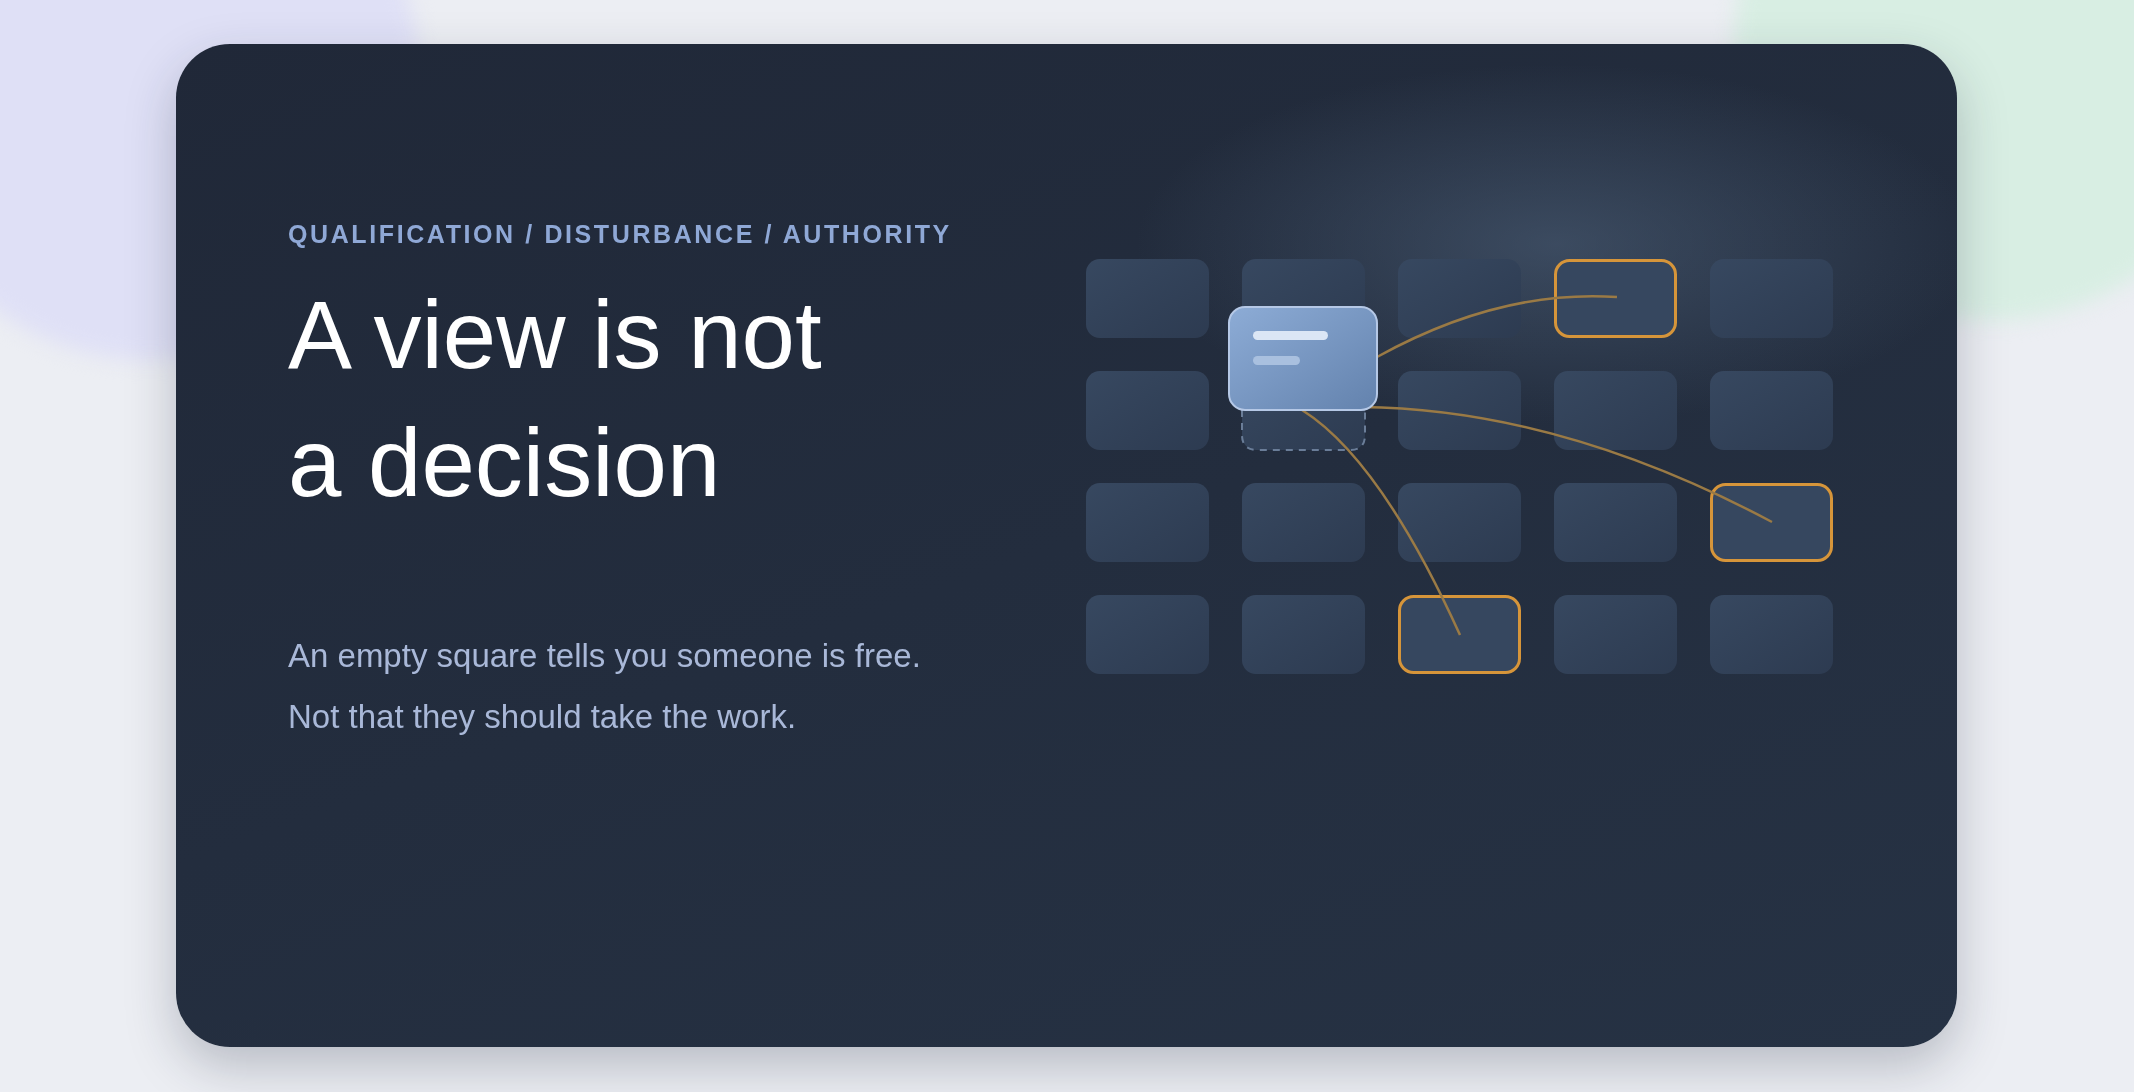 The height and width of the screenshot is (1092, 2134). Describe the element at coordinates (620, 234) in the screenshot. I see `eyebrow-label: QUALIFICATION / DISTURBANCE / AUTHORITY` at that location.